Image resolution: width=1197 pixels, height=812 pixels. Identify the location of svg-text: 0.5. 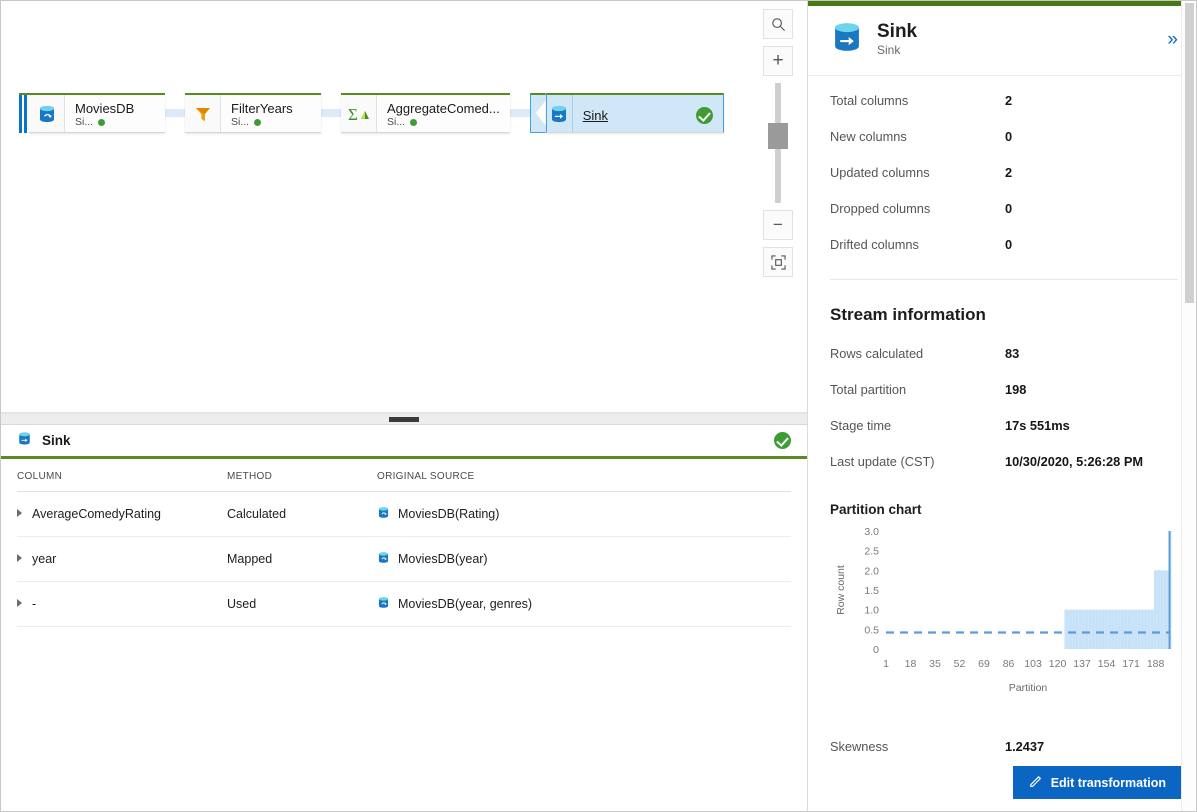
(871, 630).